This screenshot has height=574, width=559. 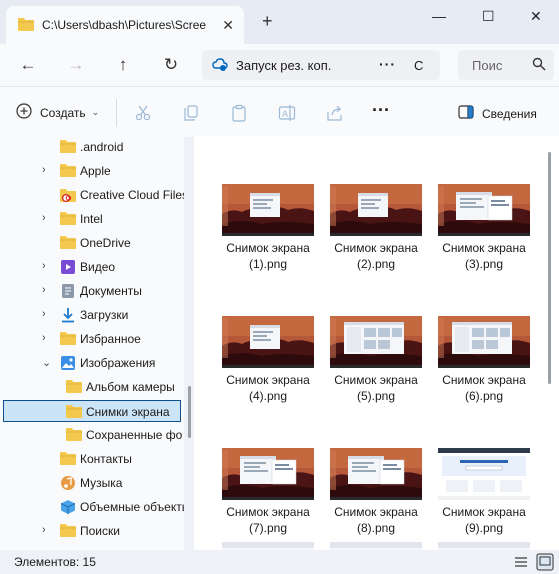 What do you see at coordinates (335, 113) in the screenshot?
I see `share-icon` at bounding box center [335, 113].